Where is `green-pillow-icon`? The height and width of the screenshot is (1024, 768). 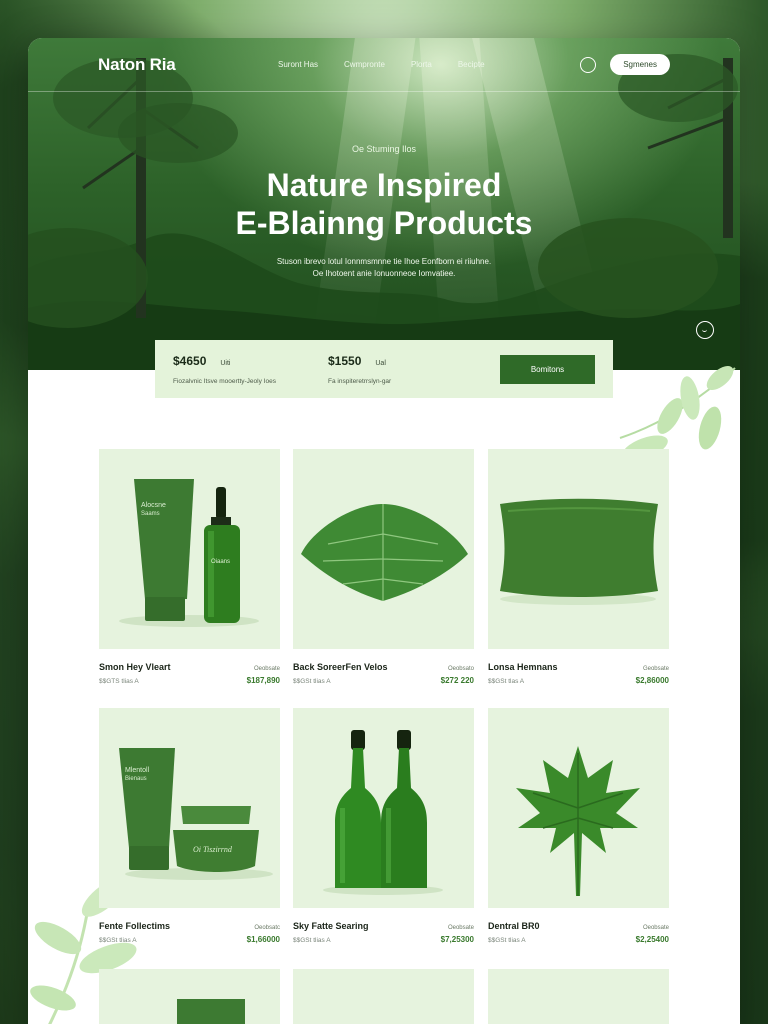 green-pillow-icon is located at coordinates (579, 551).